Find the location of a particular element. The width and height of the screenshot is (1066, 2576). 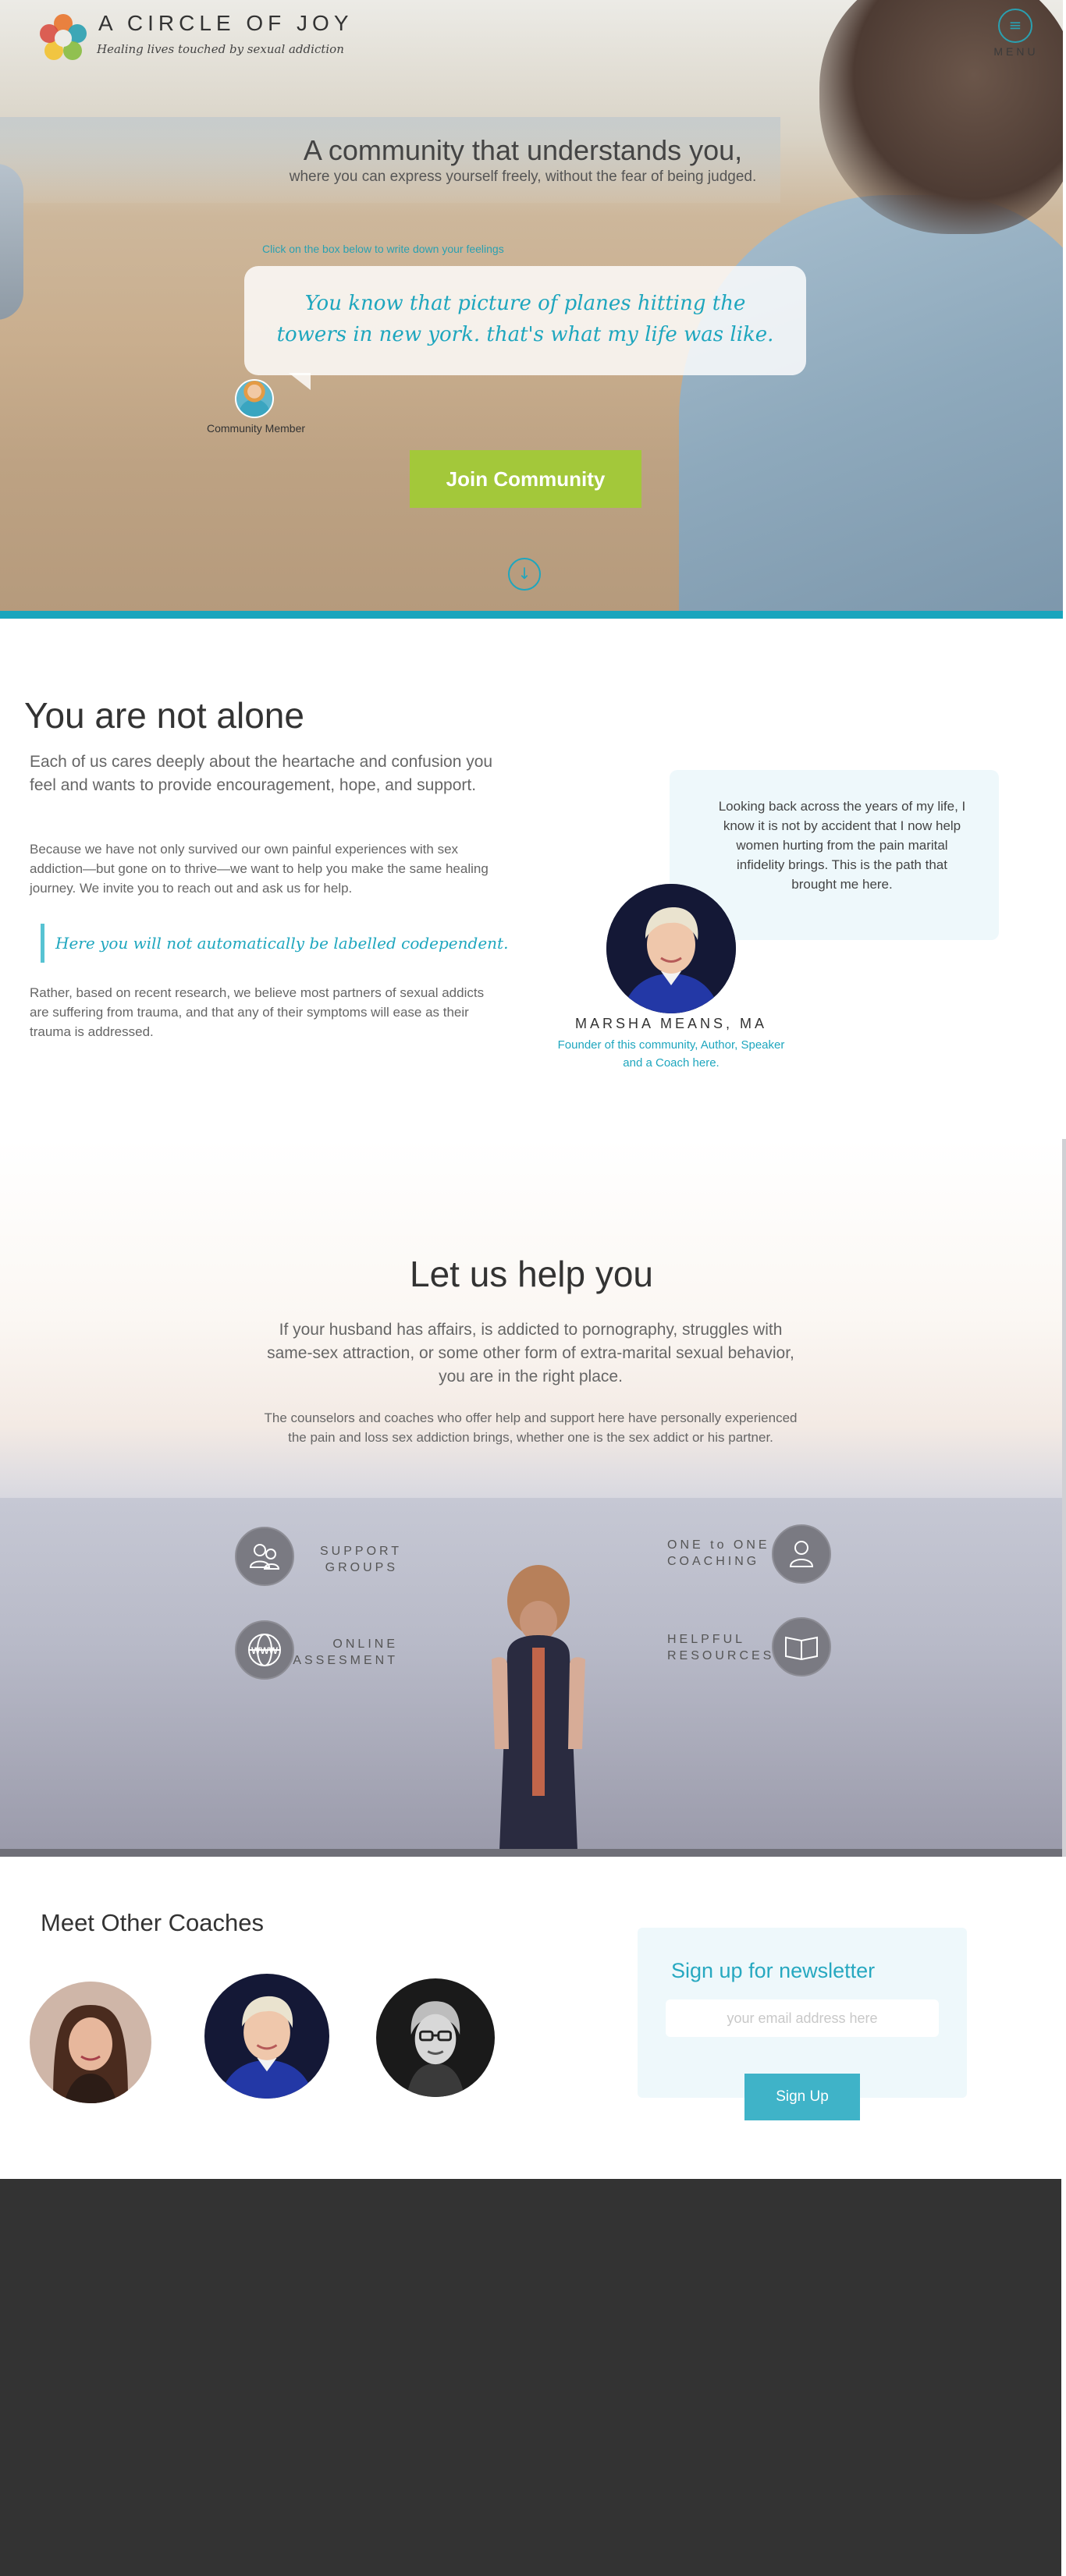

one-to-one-coaching-label: ONE to ONE COACHING is located at coordinates (721, 1553).